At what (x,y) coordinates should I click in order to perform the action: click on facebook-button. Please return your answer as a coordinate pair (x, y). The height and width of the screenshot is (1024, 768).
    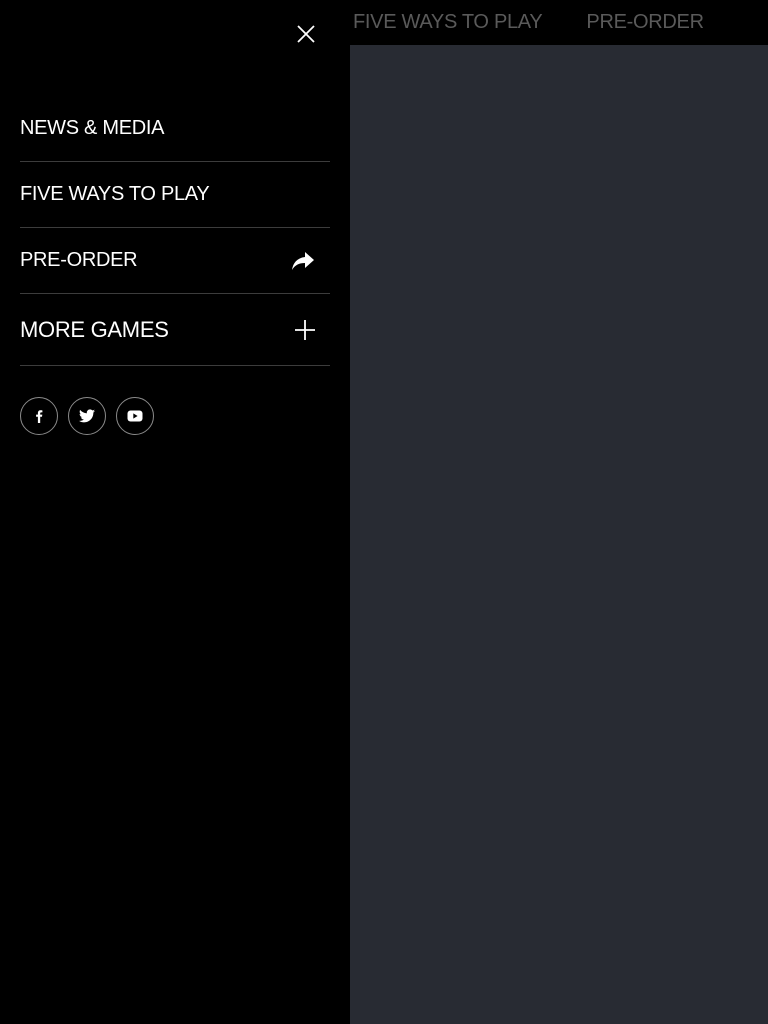
    Looking at the image, I should click on (39, 416).